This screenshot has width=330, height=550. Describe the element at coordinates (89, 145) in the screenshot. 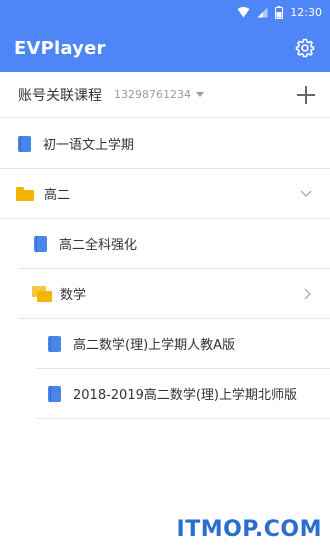

I see `list-item-label: 初一语文上学期` at that location.